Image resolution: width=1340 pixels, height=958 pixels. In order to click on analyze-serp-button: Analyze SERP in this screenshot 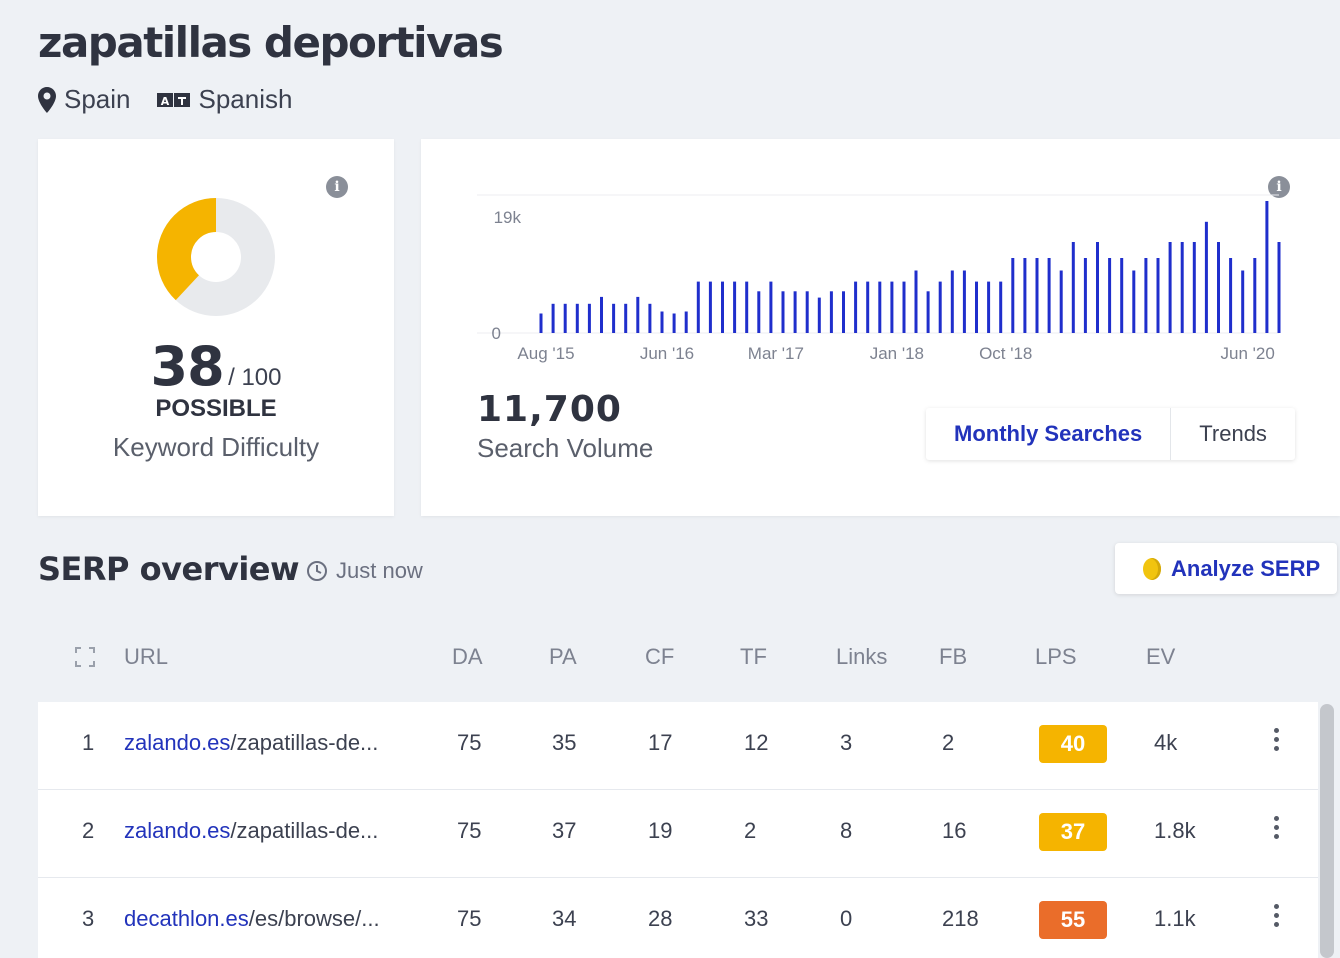, I will do `click(1226, 568)`.